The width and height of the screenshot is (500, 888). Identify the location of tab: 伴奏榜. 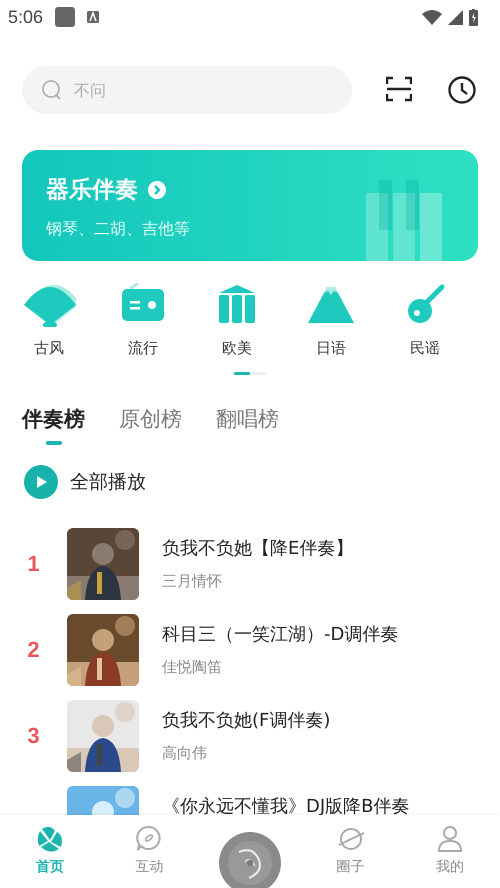
(53, 425).